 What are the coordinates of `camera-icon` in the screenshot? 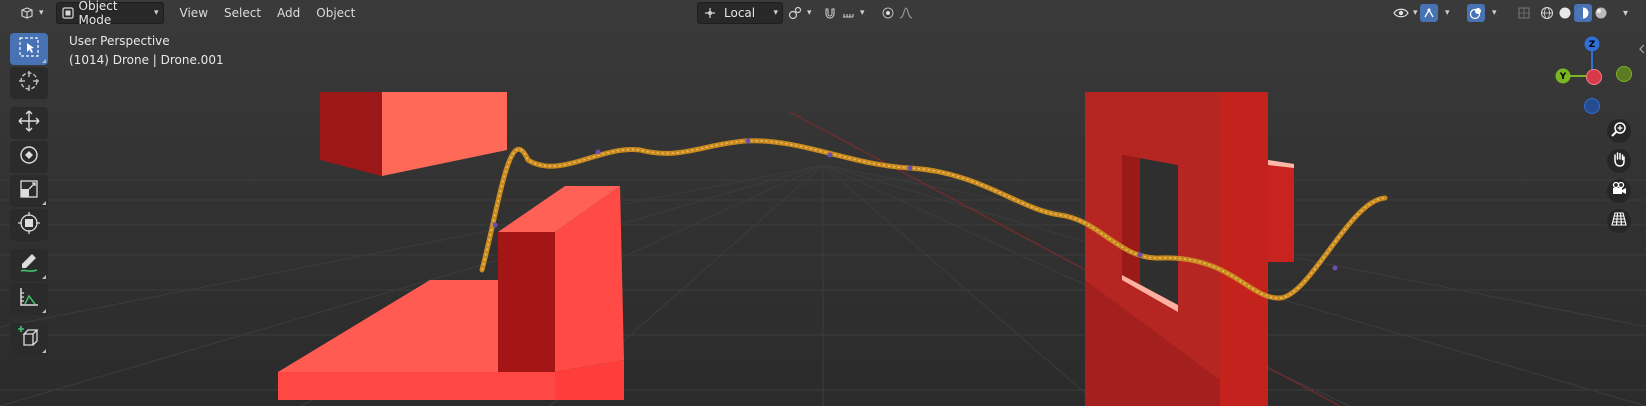 It's located at (1619, 191).